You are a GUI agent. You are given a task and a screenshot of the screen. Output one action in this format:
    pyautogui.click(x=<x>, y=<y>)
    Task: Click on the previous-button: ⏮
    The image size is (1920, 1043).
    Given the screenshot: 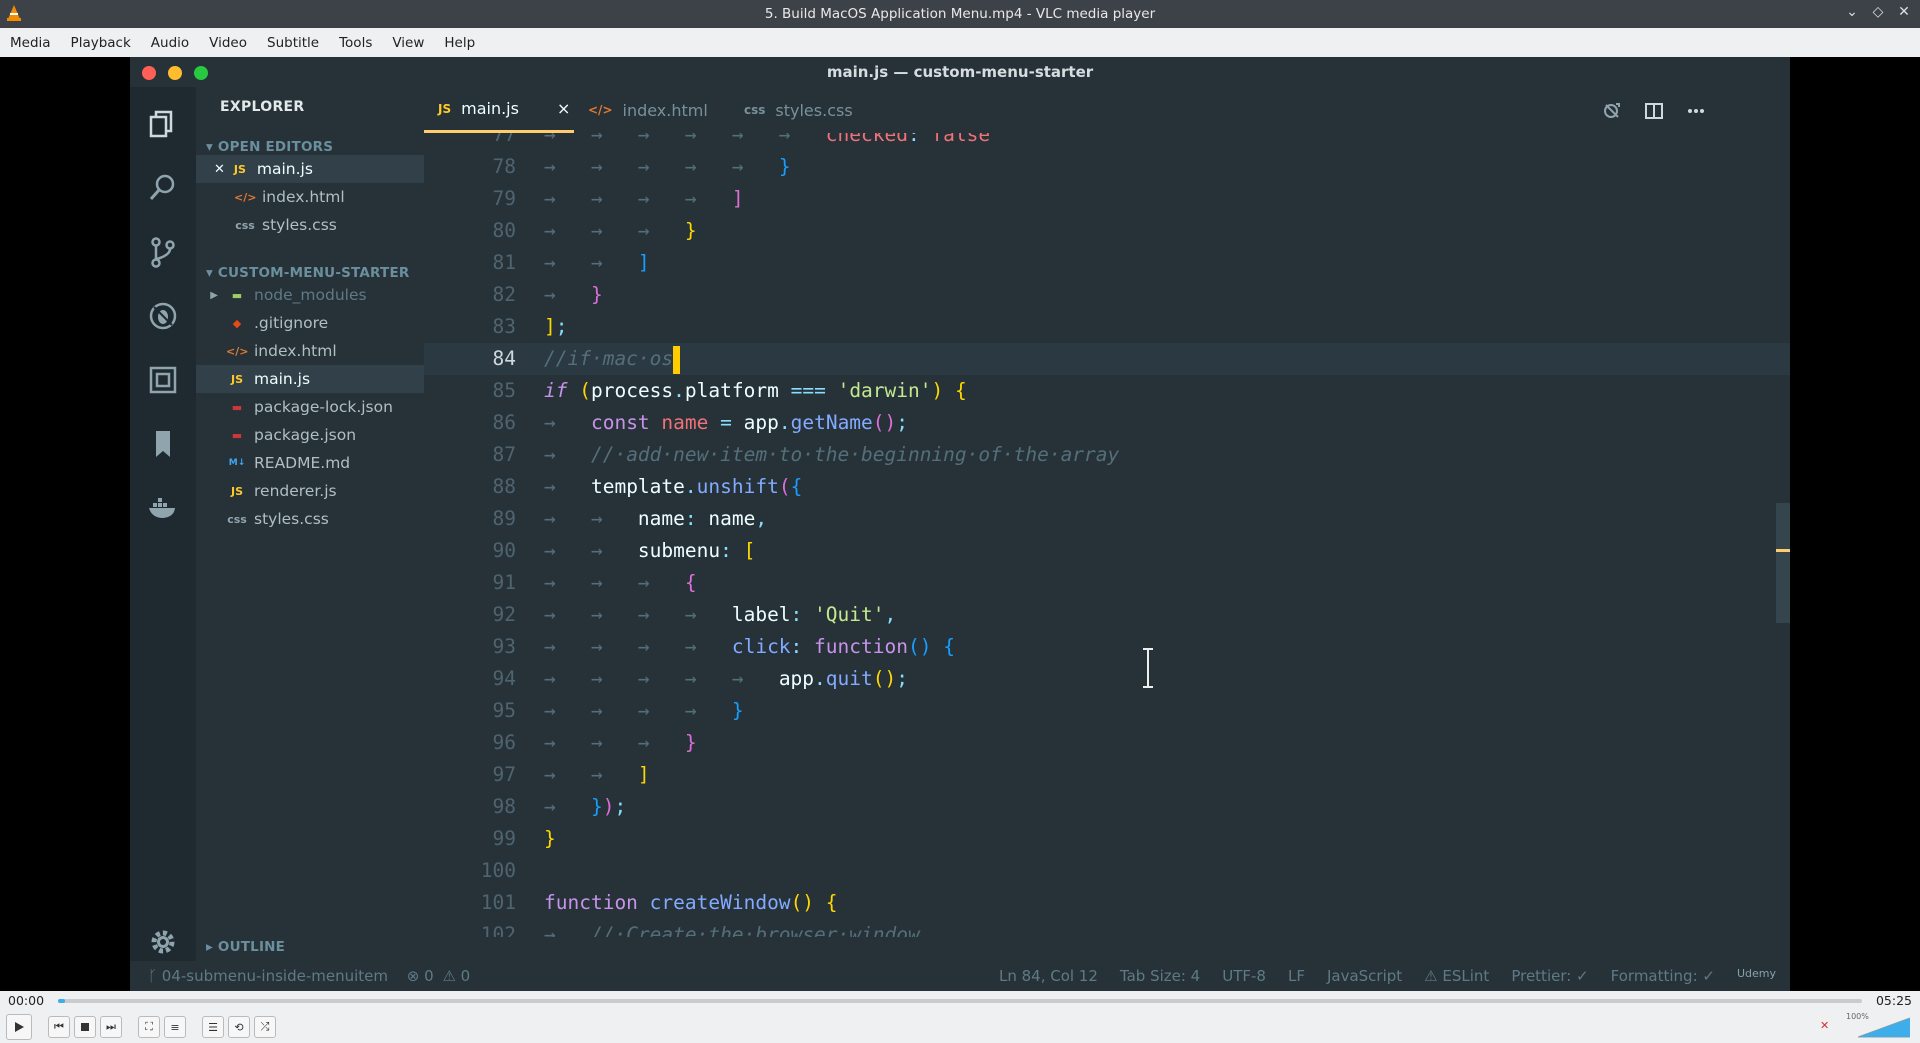 What is the action you would take?
    pyautogui.click(x=59, y=1027)
    